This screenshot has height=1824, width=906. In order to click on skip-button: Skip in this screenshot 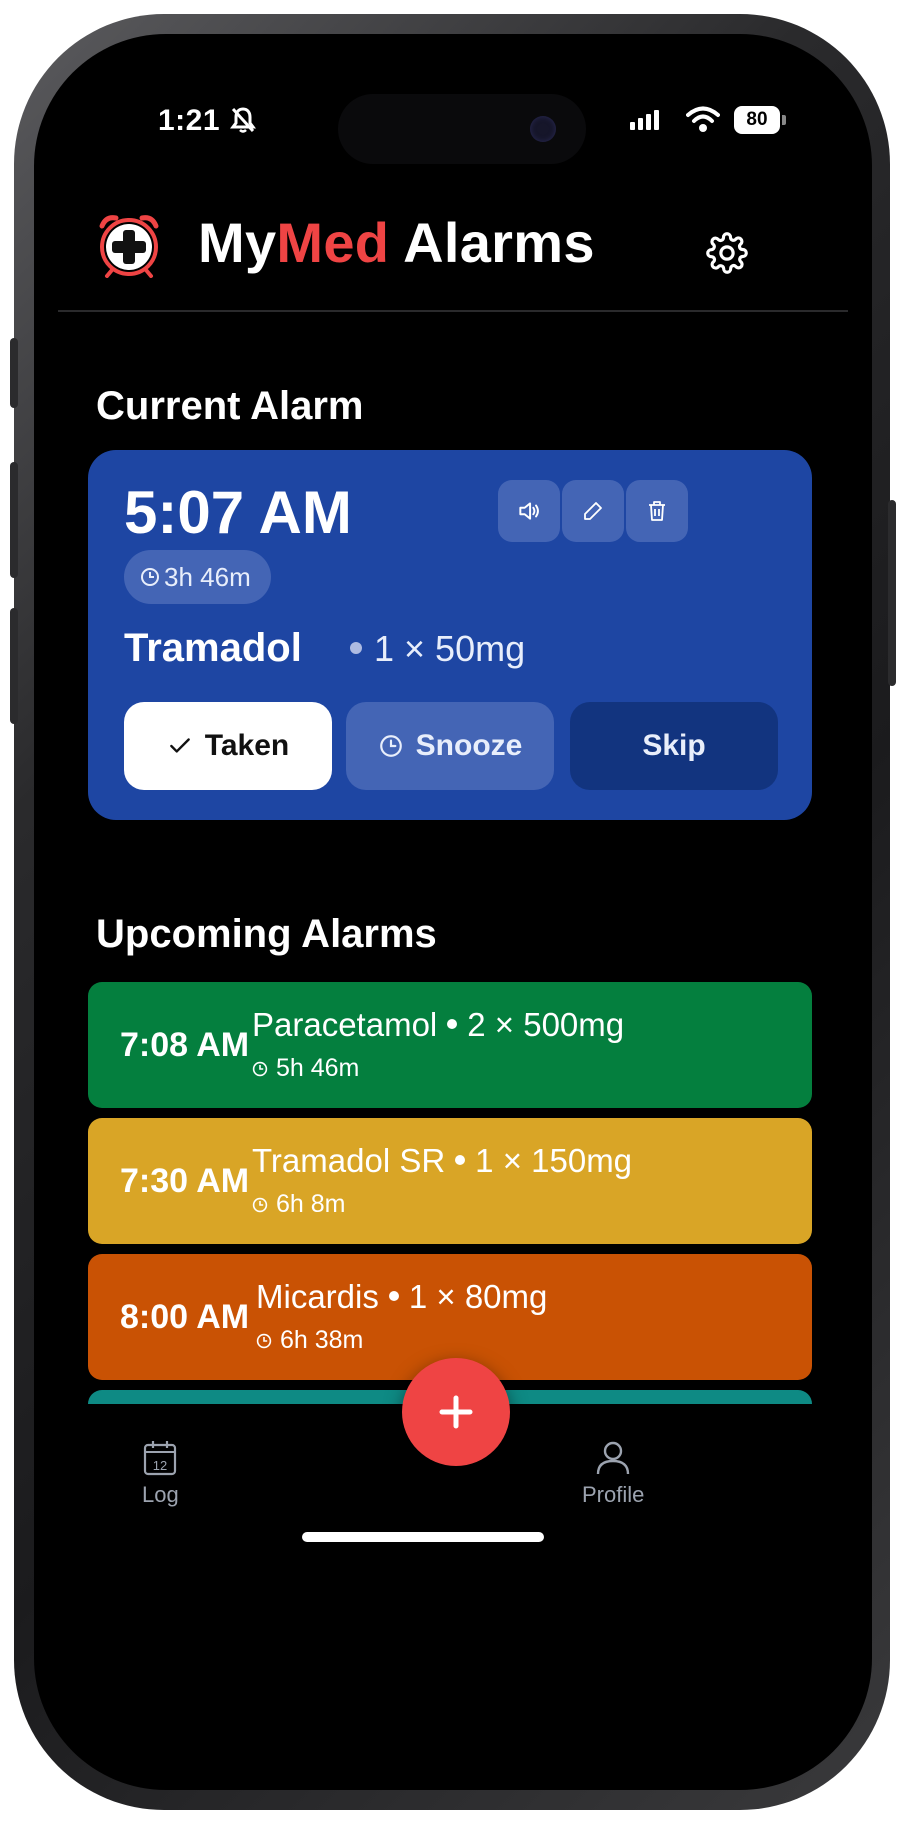, I will do `click(674, 746)`.